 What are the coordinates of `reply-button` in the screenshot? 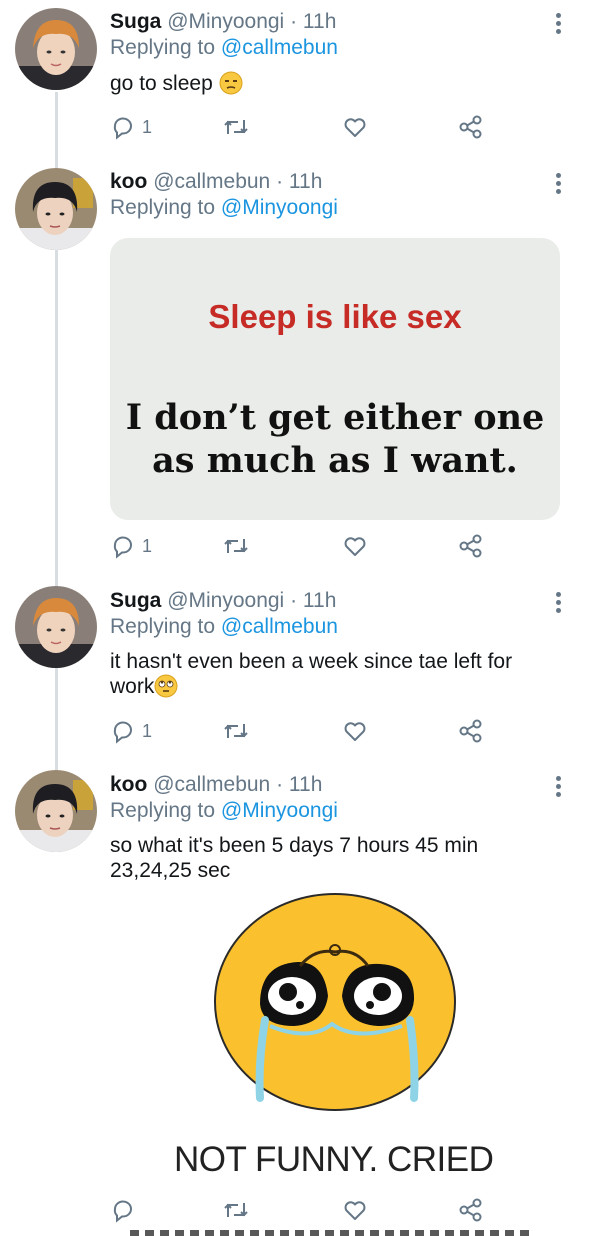 It's located at (123, 1210).